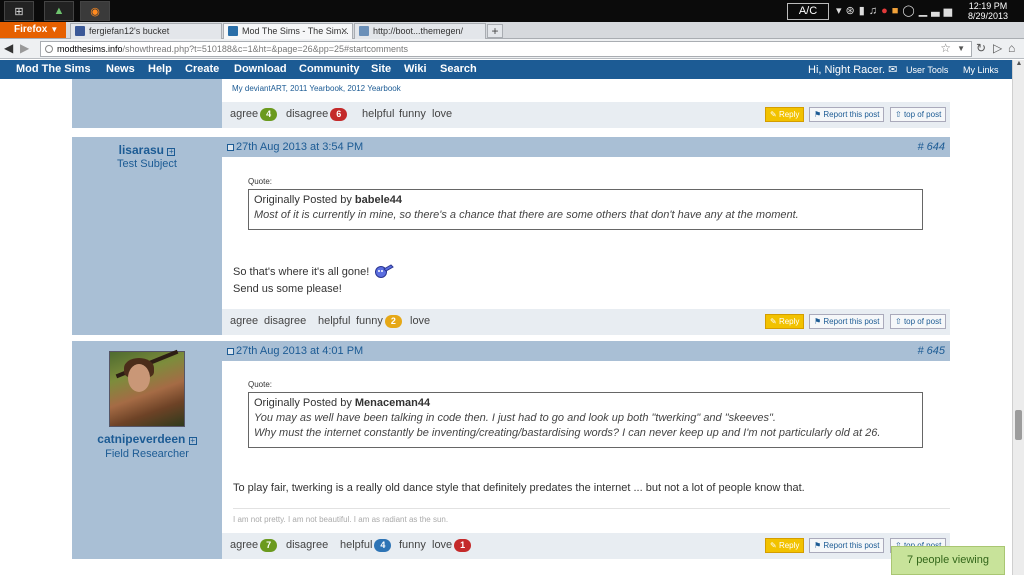  I want to click on facebook-icon, so click(80, 31).